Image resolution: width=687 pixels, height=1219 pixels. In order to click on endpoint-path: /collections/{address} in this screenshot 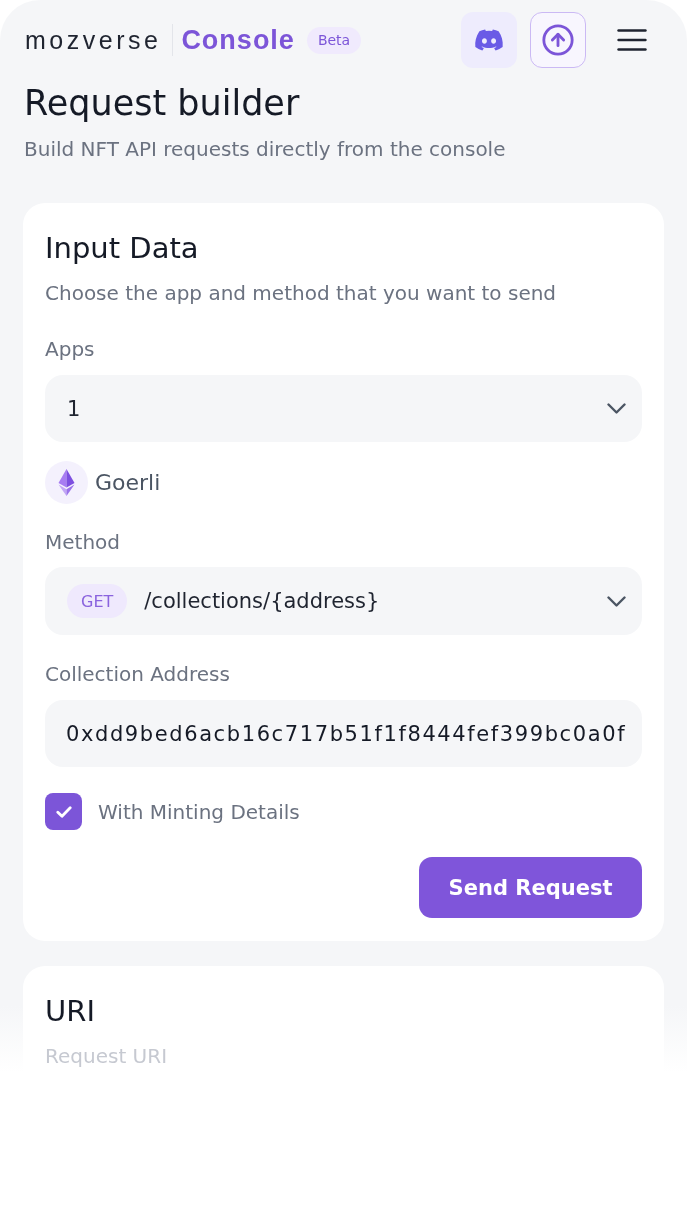, I will do `click(262, 601)`.